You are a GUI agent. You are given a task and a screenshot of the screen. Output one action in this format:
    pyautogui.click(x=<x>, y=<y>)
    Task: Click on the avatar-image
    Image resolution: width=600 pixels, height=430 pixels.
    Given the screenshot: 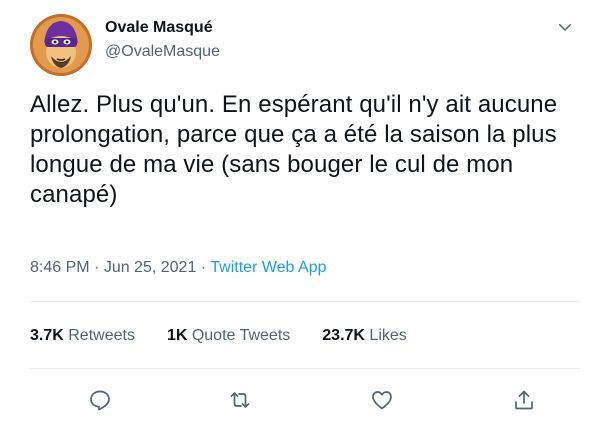 What is the action you would take?
    pyautogui.click(x=61, y=45)
    